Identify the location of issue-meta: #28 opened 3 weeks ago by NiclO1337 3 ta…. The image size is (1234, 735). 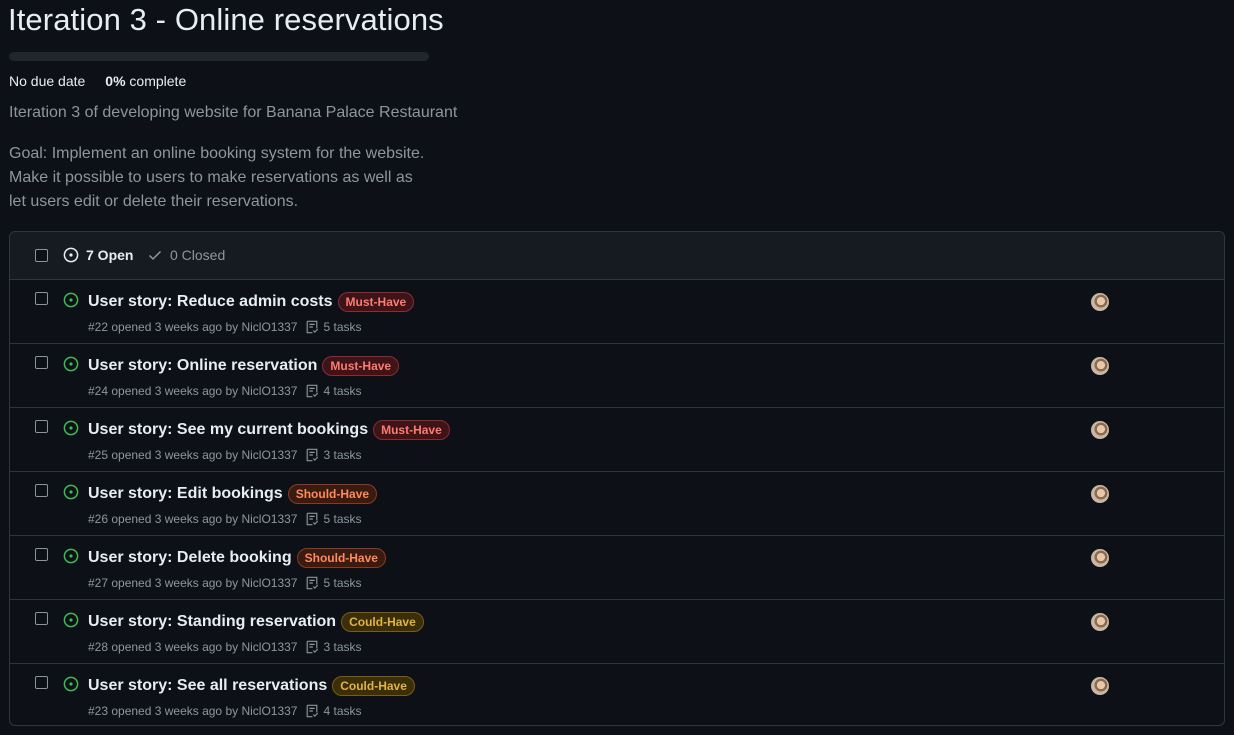
(225, 647).